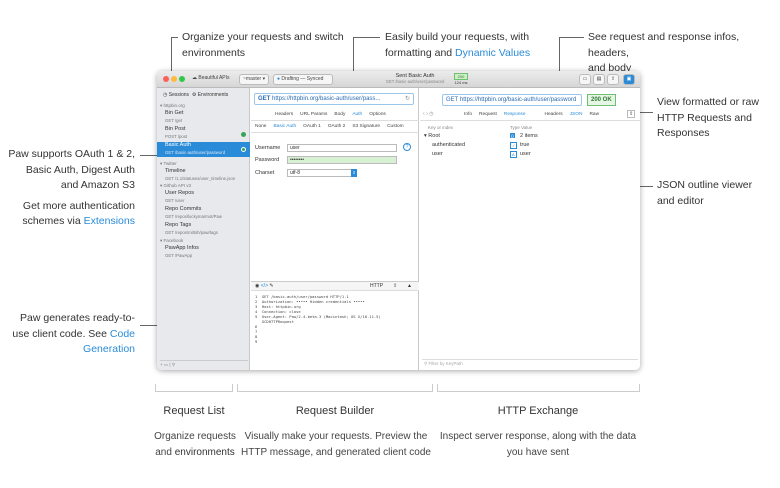 Image resolution: width=780 pixels, height=488 pixels. I want to click on zoom-button, so click(182, 79).